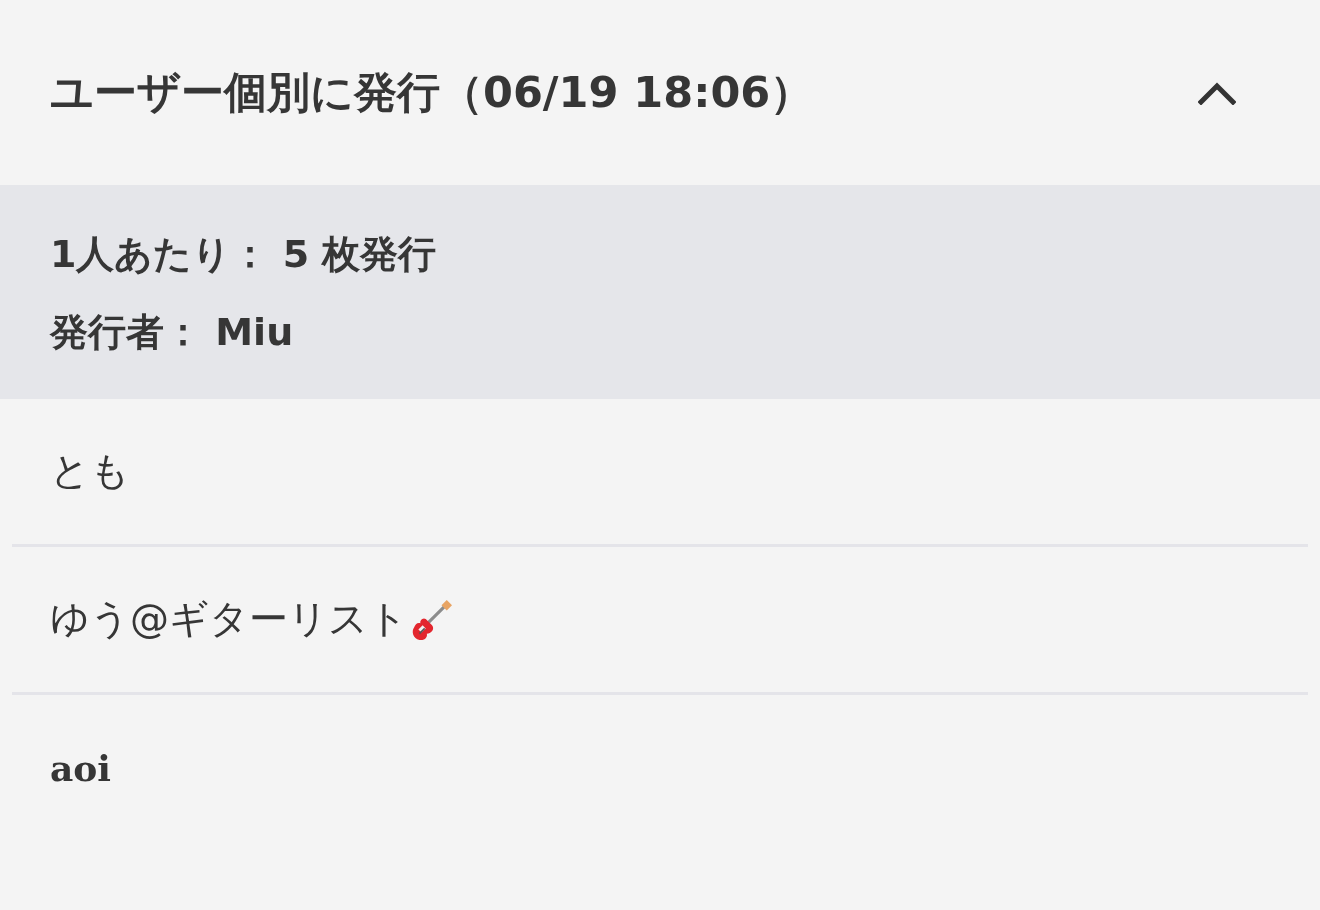 This screenshot has height=910, width=1320. I want to click on recipient-name: ゆう@ギターリスト, so click(229, 619).